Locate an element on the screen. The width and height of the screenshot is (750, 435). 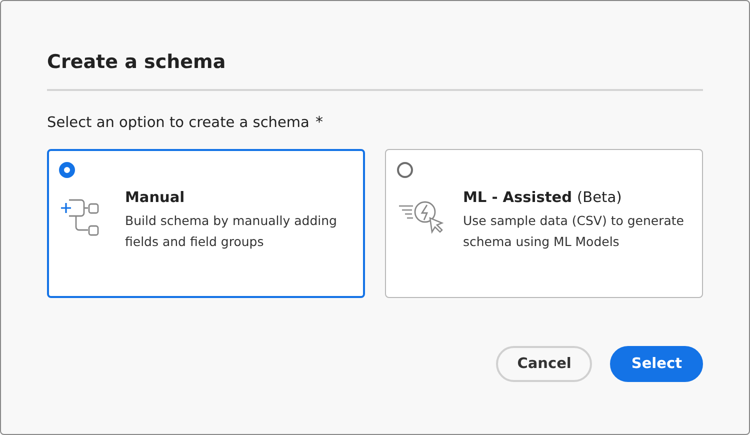
dialog-title: Create a schema is located at coordinates (137, 62).